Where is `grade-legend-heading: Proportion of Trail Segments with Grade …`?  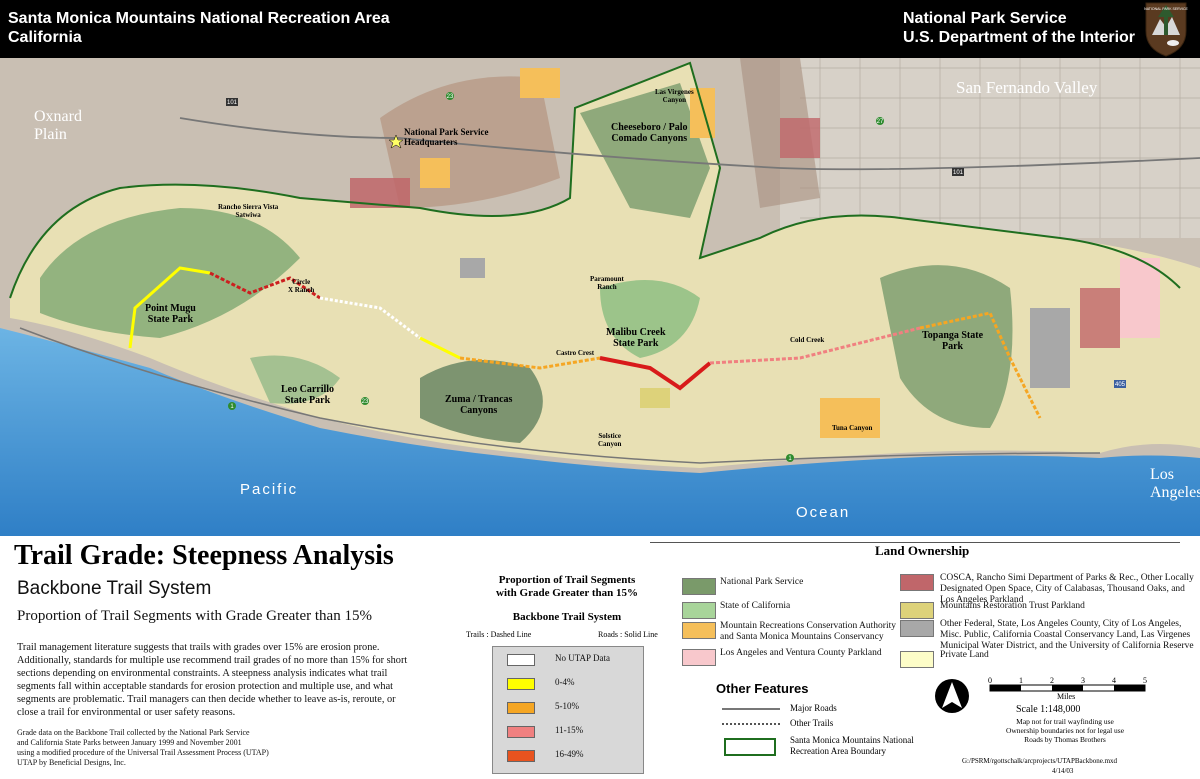
grade-legend-heading: Proportion of Trail Segments with Grade … is located at coordinates (567, 586).